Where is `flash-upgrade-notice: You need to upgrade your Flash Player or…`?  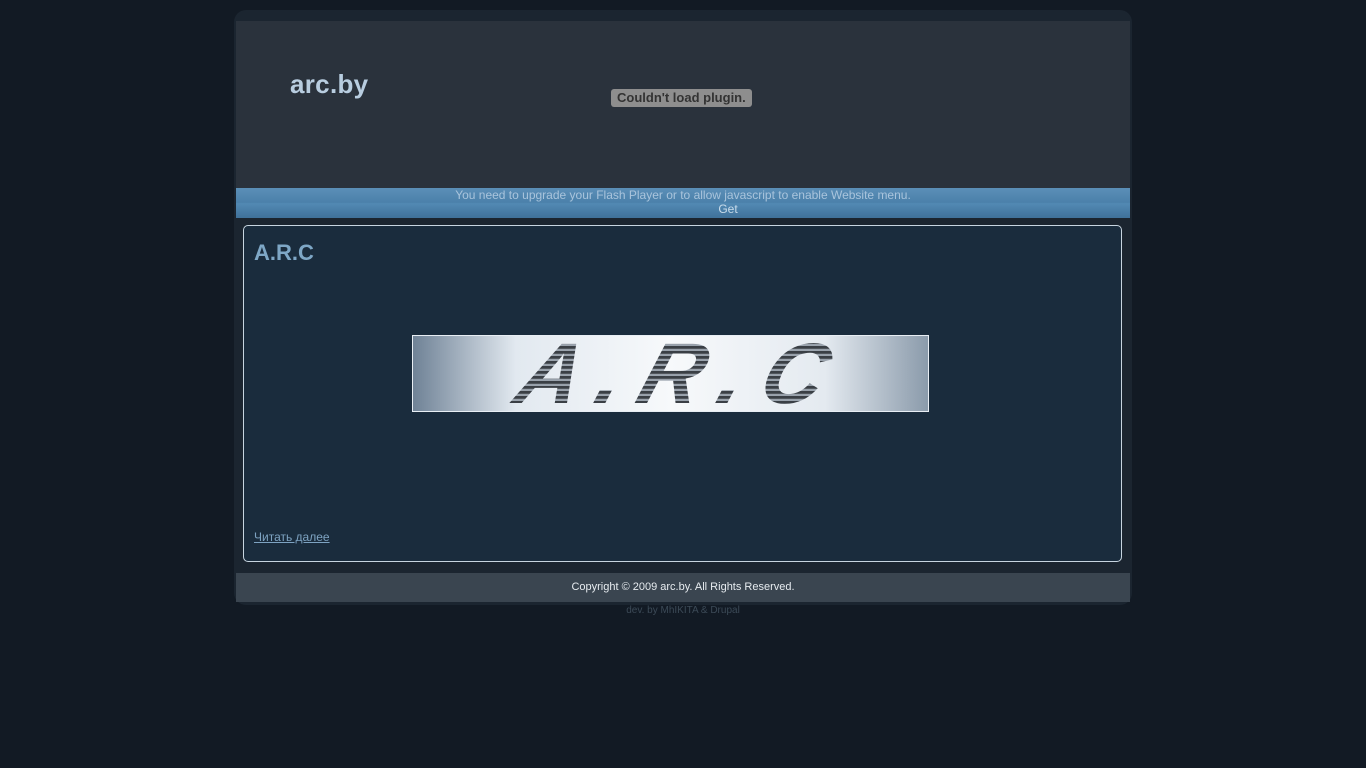 flash-upgrade-notice: You need to upgrade your Flash Player or… is located at coordinates (683, 195).